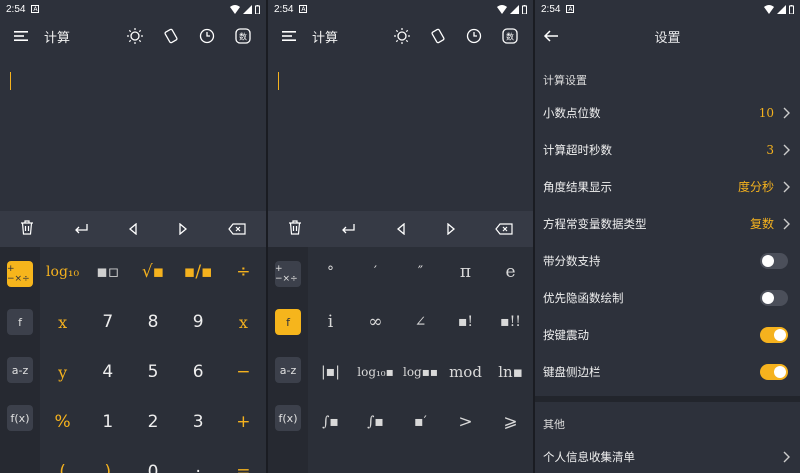  I want to click on key-sqrt: √▪, so click(153, 272).